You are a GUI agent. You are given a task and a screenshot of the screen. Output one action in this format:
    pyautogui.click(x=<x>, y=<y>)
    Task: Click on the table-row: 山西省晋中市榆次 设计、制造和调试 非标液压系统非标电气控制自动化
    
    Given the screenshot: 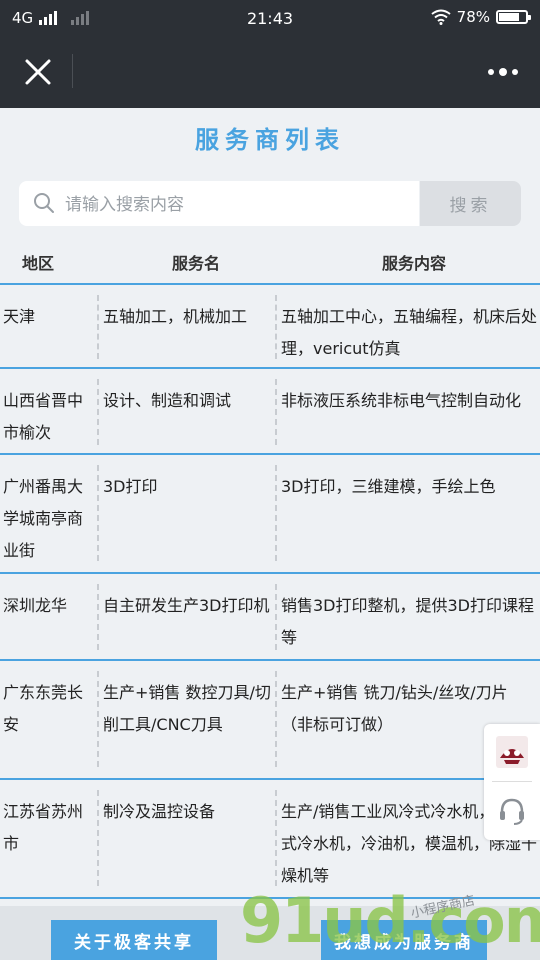 What is the action you would take?
    pyautogui.click(x=270, y=412)
    